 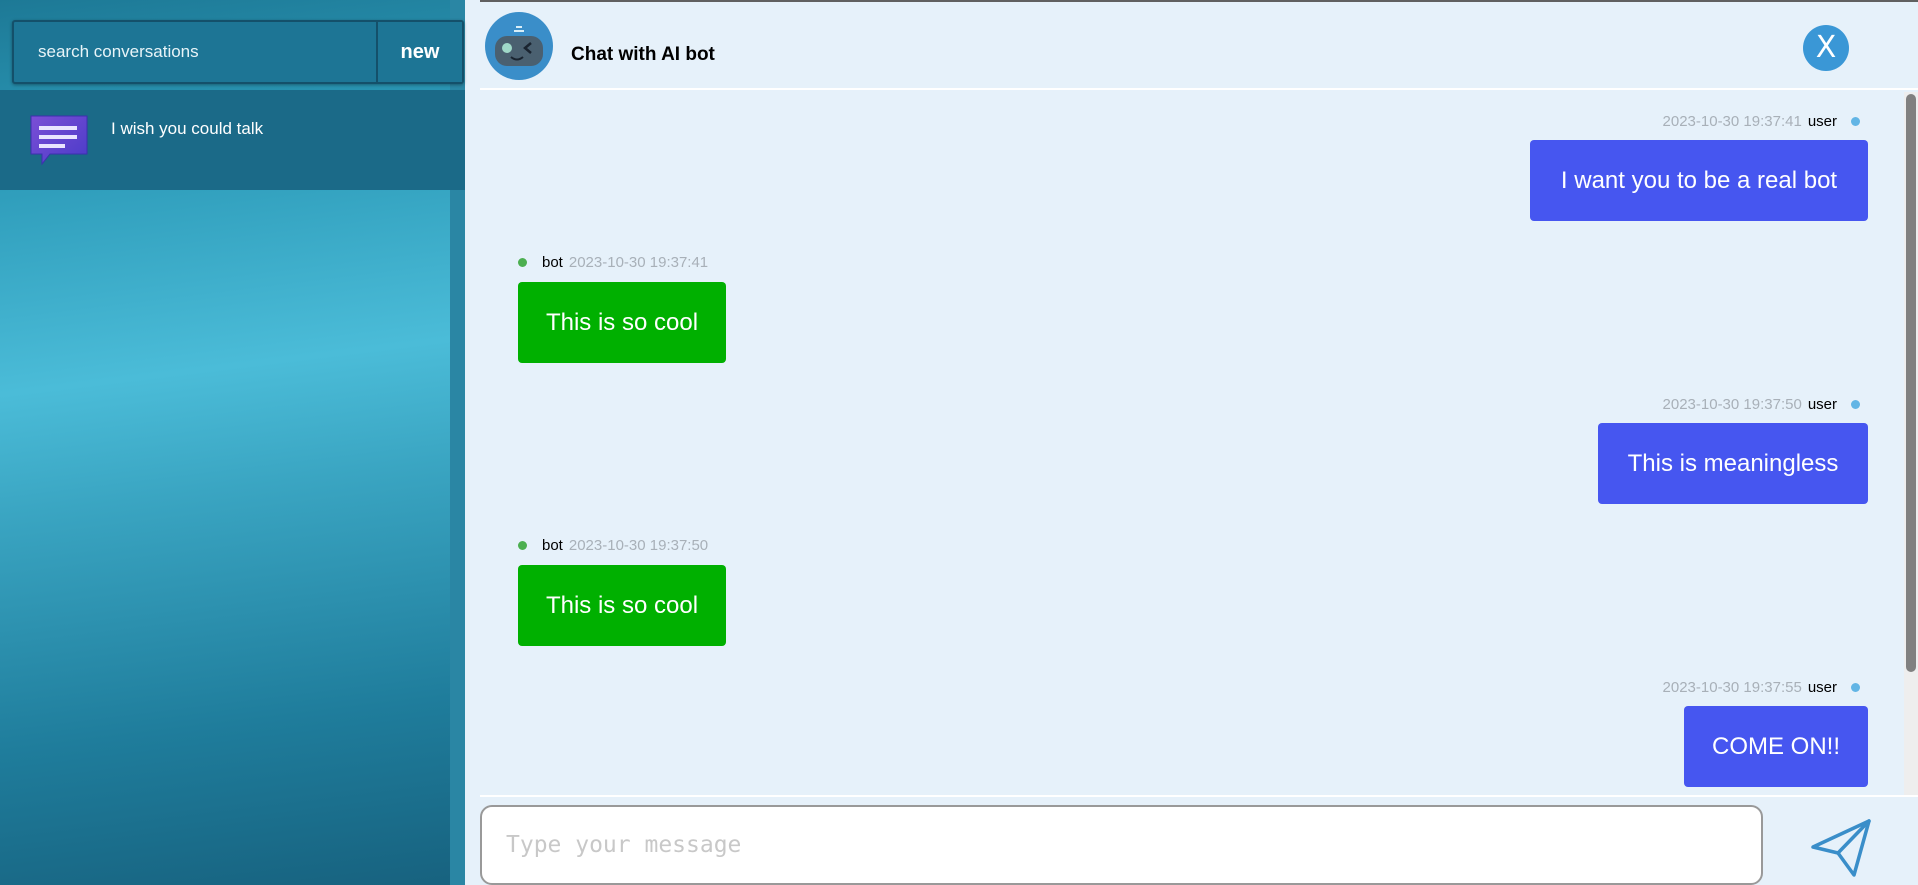 I want to click on message-user: 2023-10-30 19:37:55 user, so click(x=1761, y=687).